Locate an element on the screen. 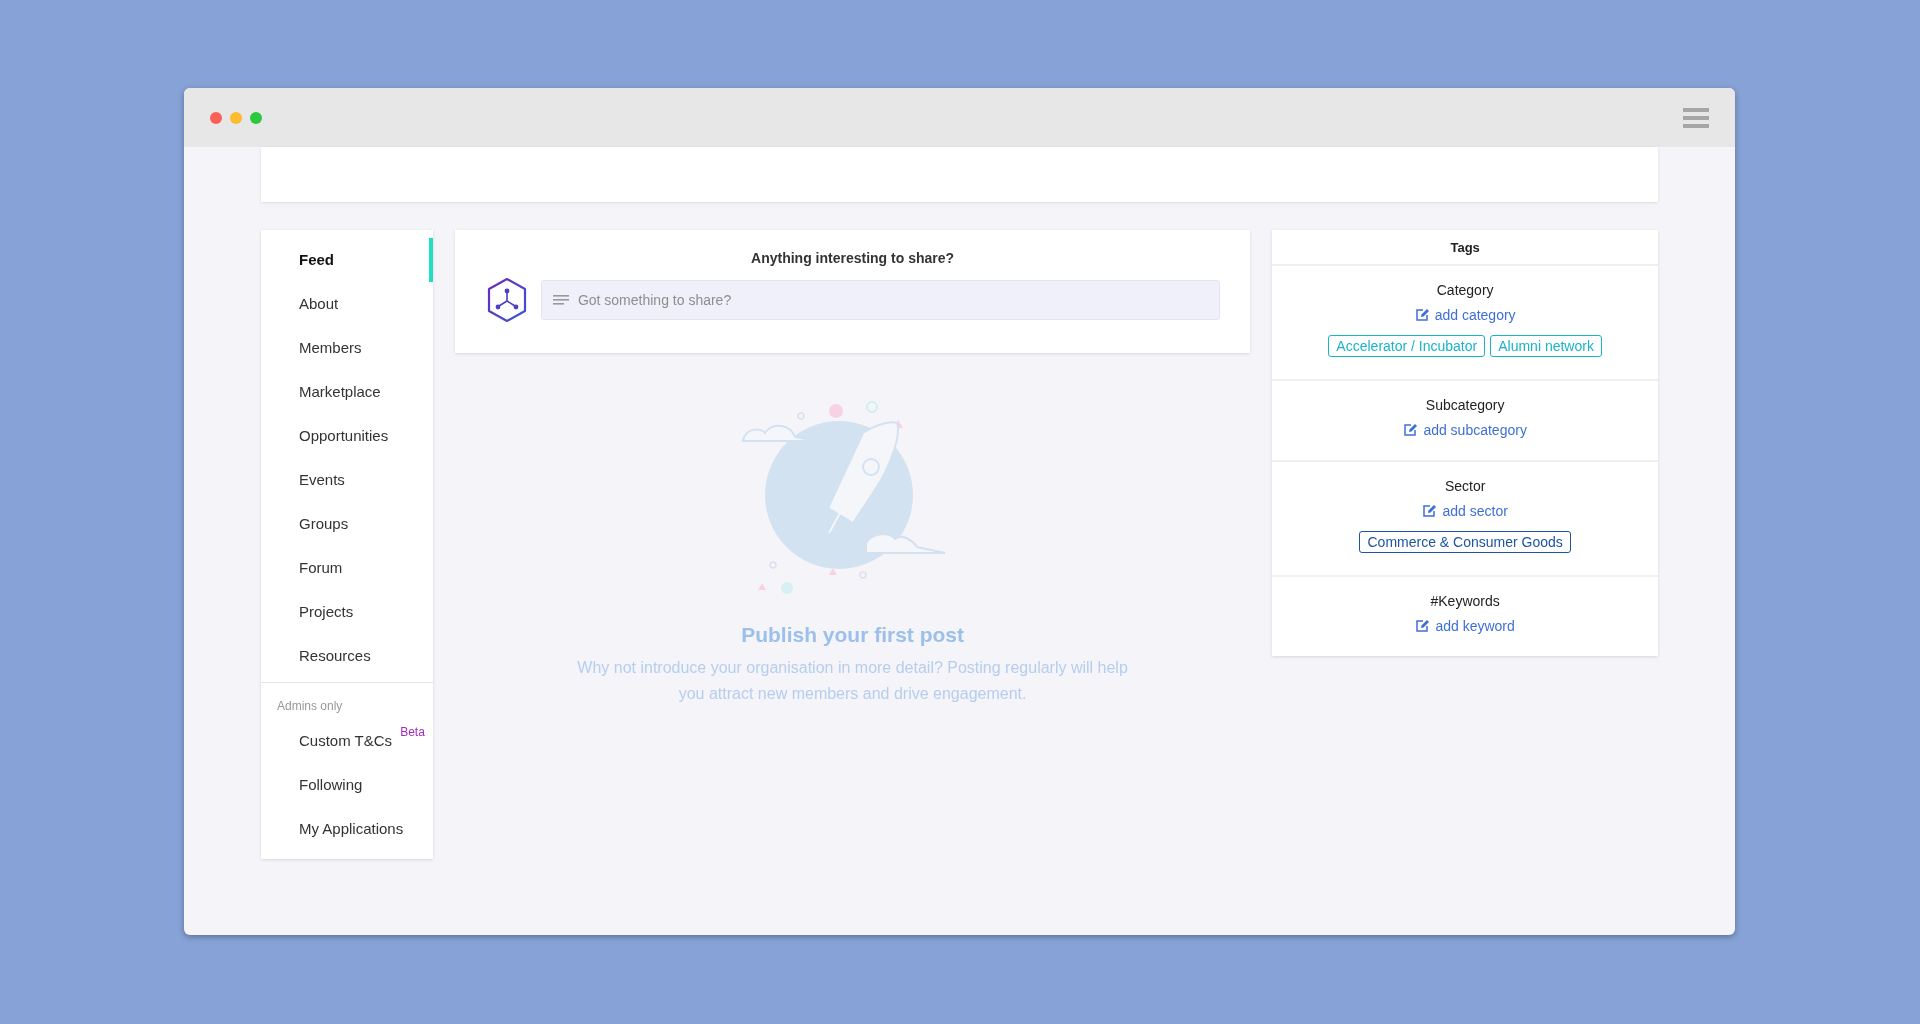 This screenshot has width=1920, height=1024. nav-item: Projects is located at coordinates (347, 612).